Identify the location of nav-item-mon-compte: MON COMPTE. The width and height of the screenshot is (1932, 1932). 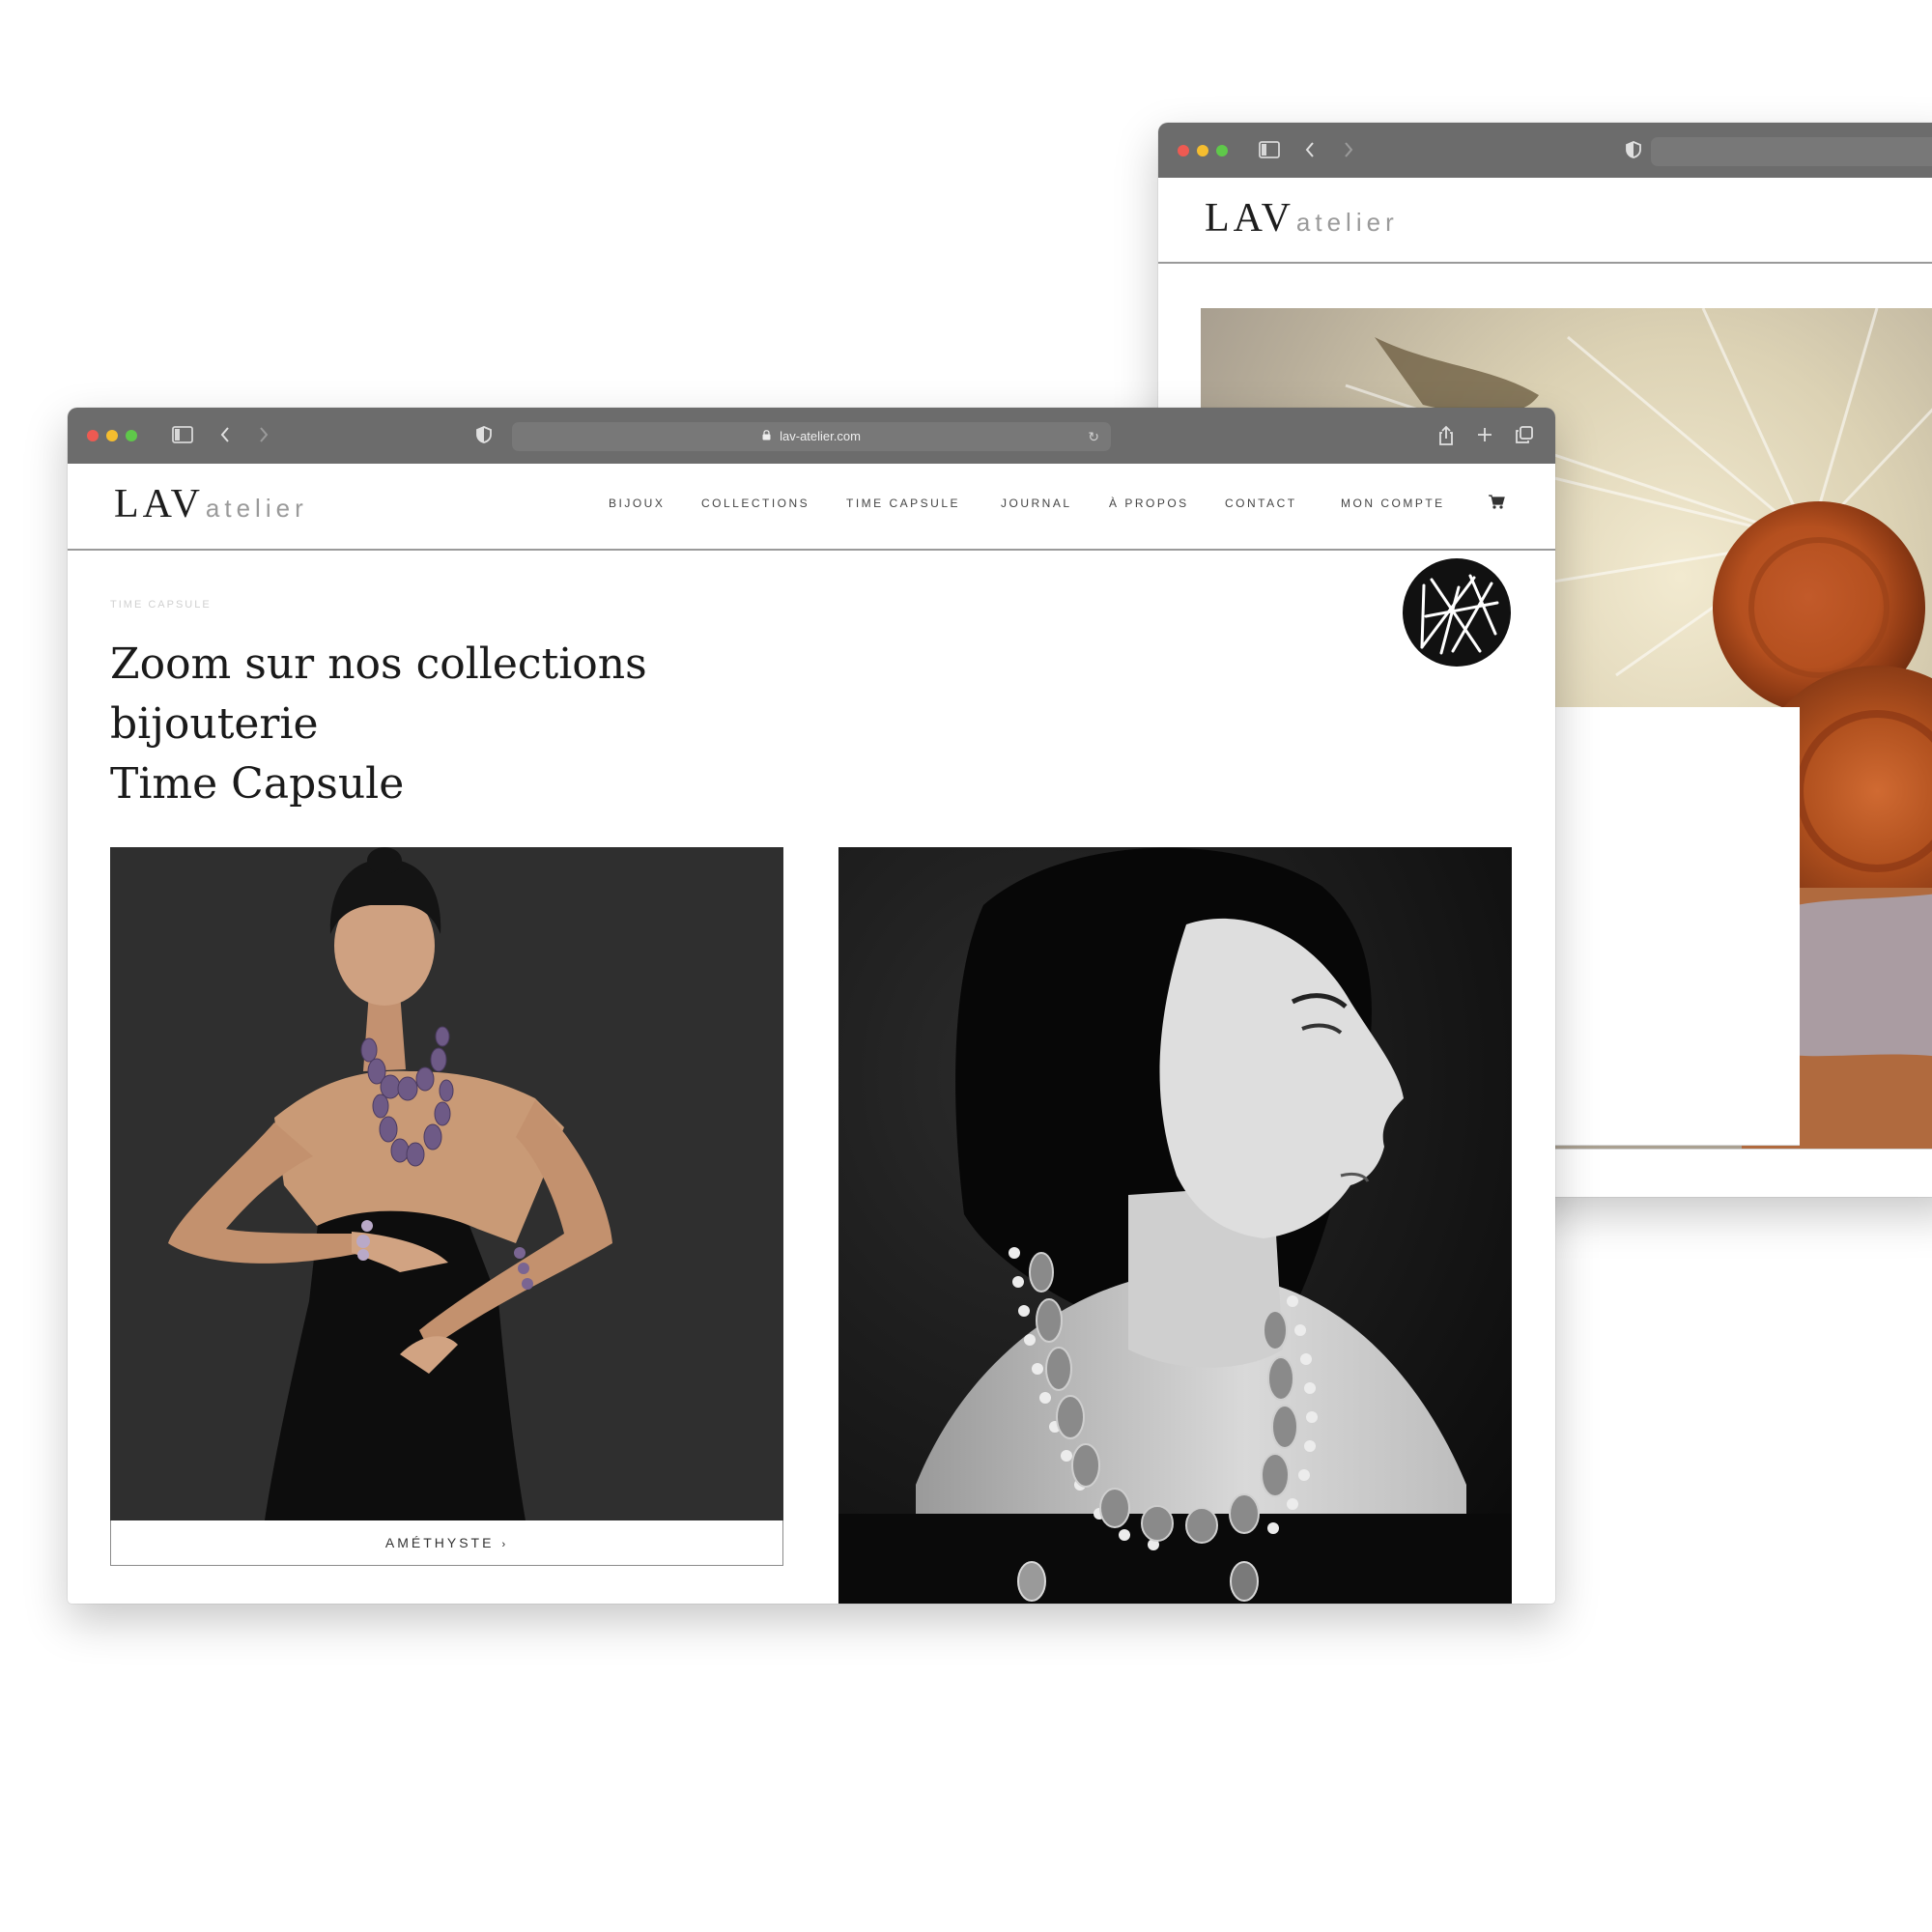
(1393, 503).